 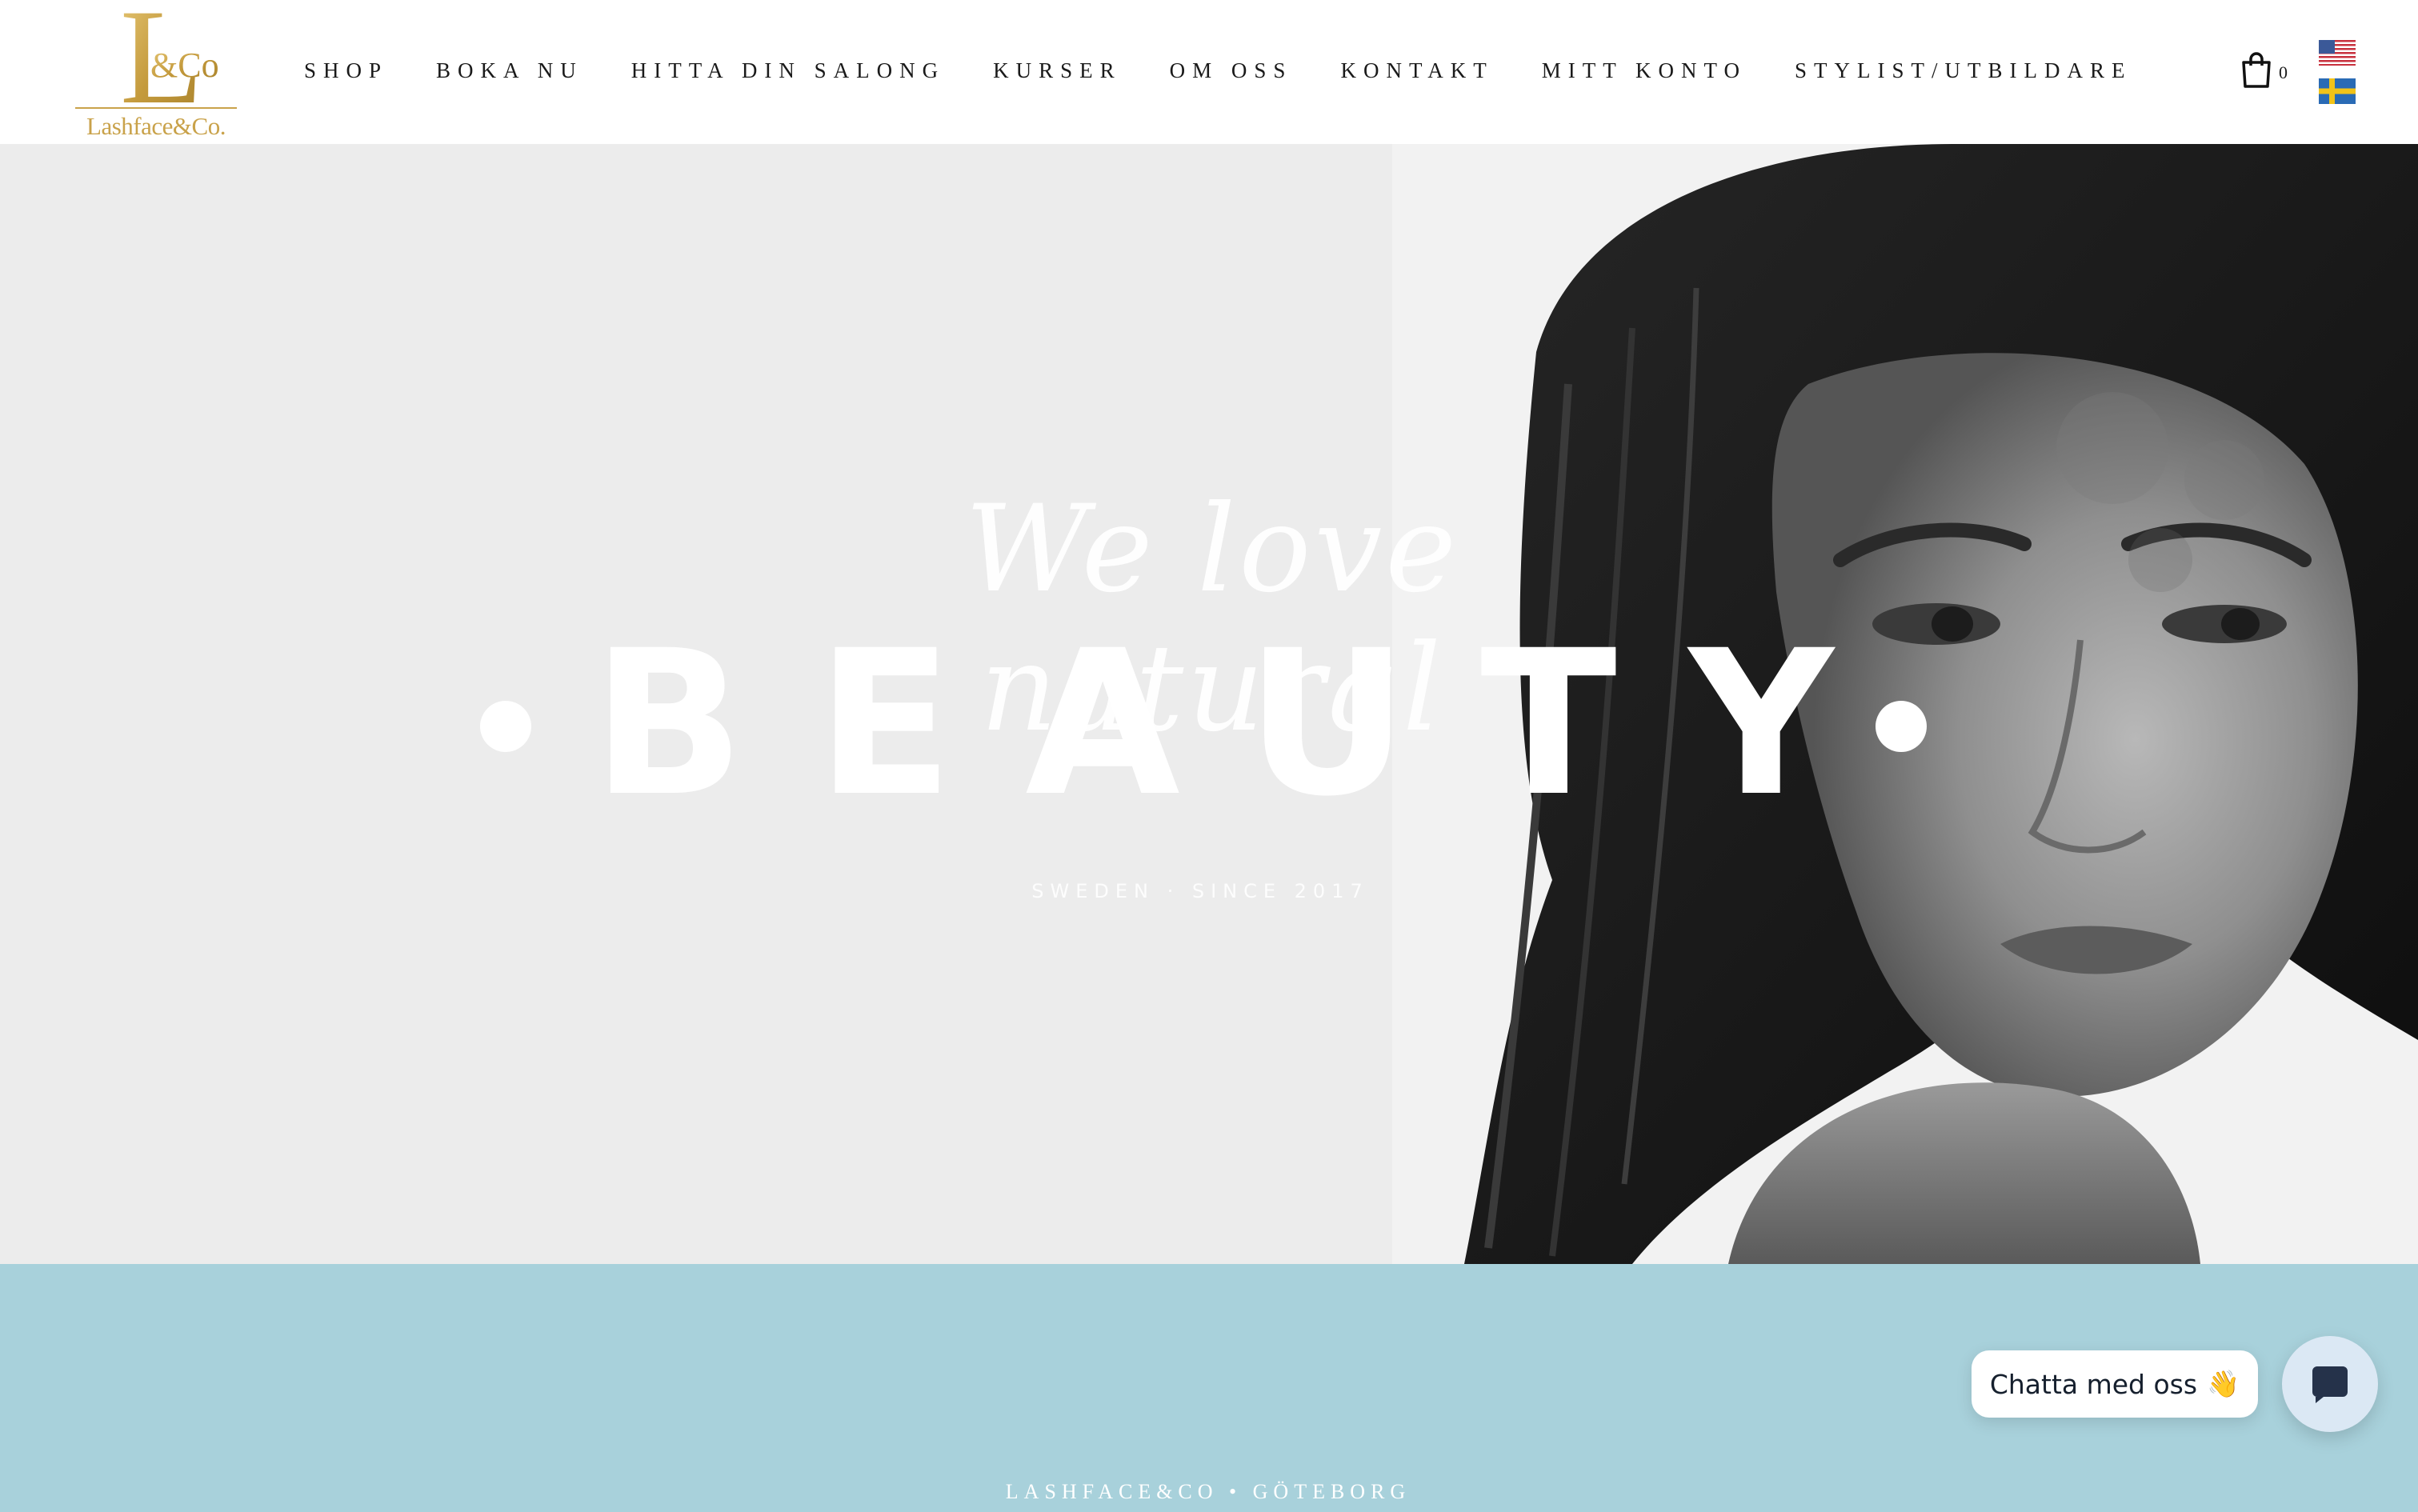 What do you see at coordinates (2093, 1384) in the screenshot?
I see `chat-prompt-label: Chatta med oss` at bounding box center [2093, 1384].